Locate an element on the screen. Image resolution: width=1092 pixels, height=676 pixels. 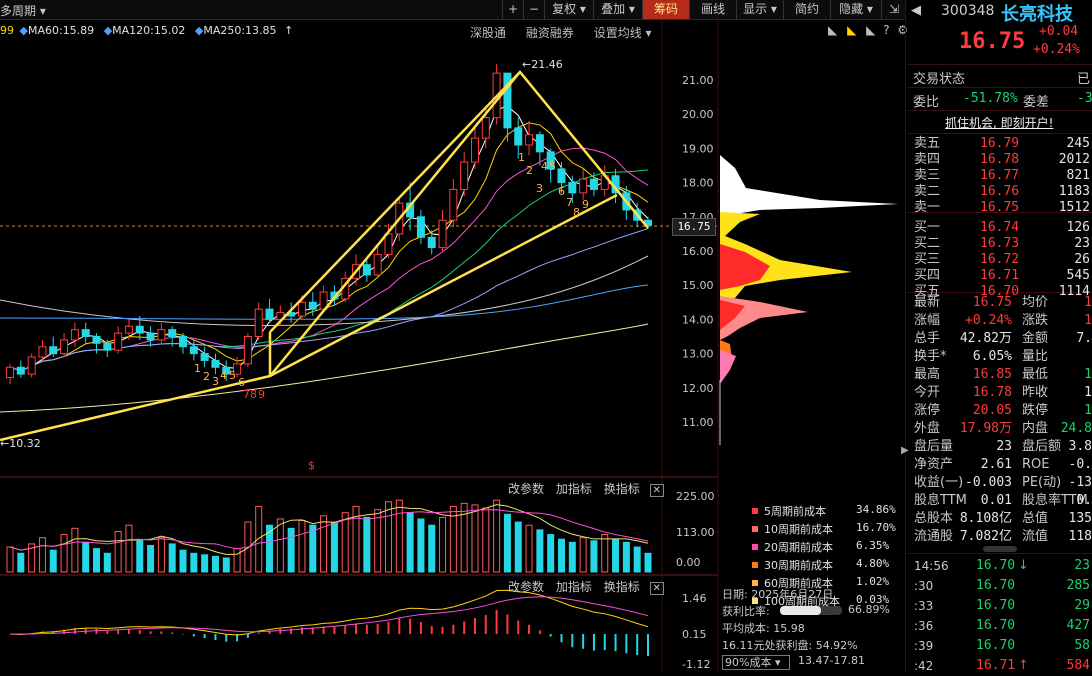
tick-row: 14:56 16.70 ↓ 23 is located at coordinates (1002, 566).